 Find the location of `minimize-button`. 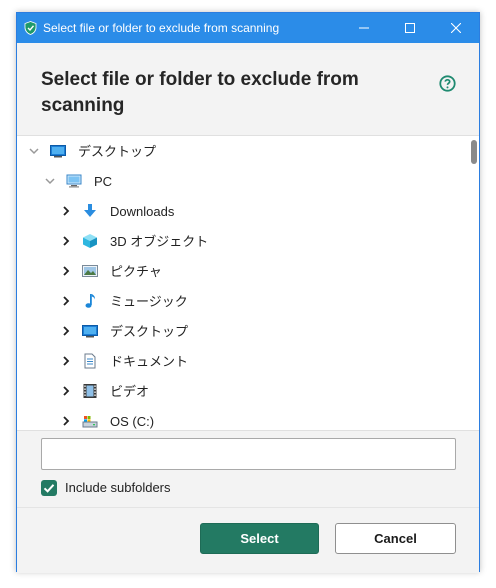

minimize-button is located at coordinates (364, 28).